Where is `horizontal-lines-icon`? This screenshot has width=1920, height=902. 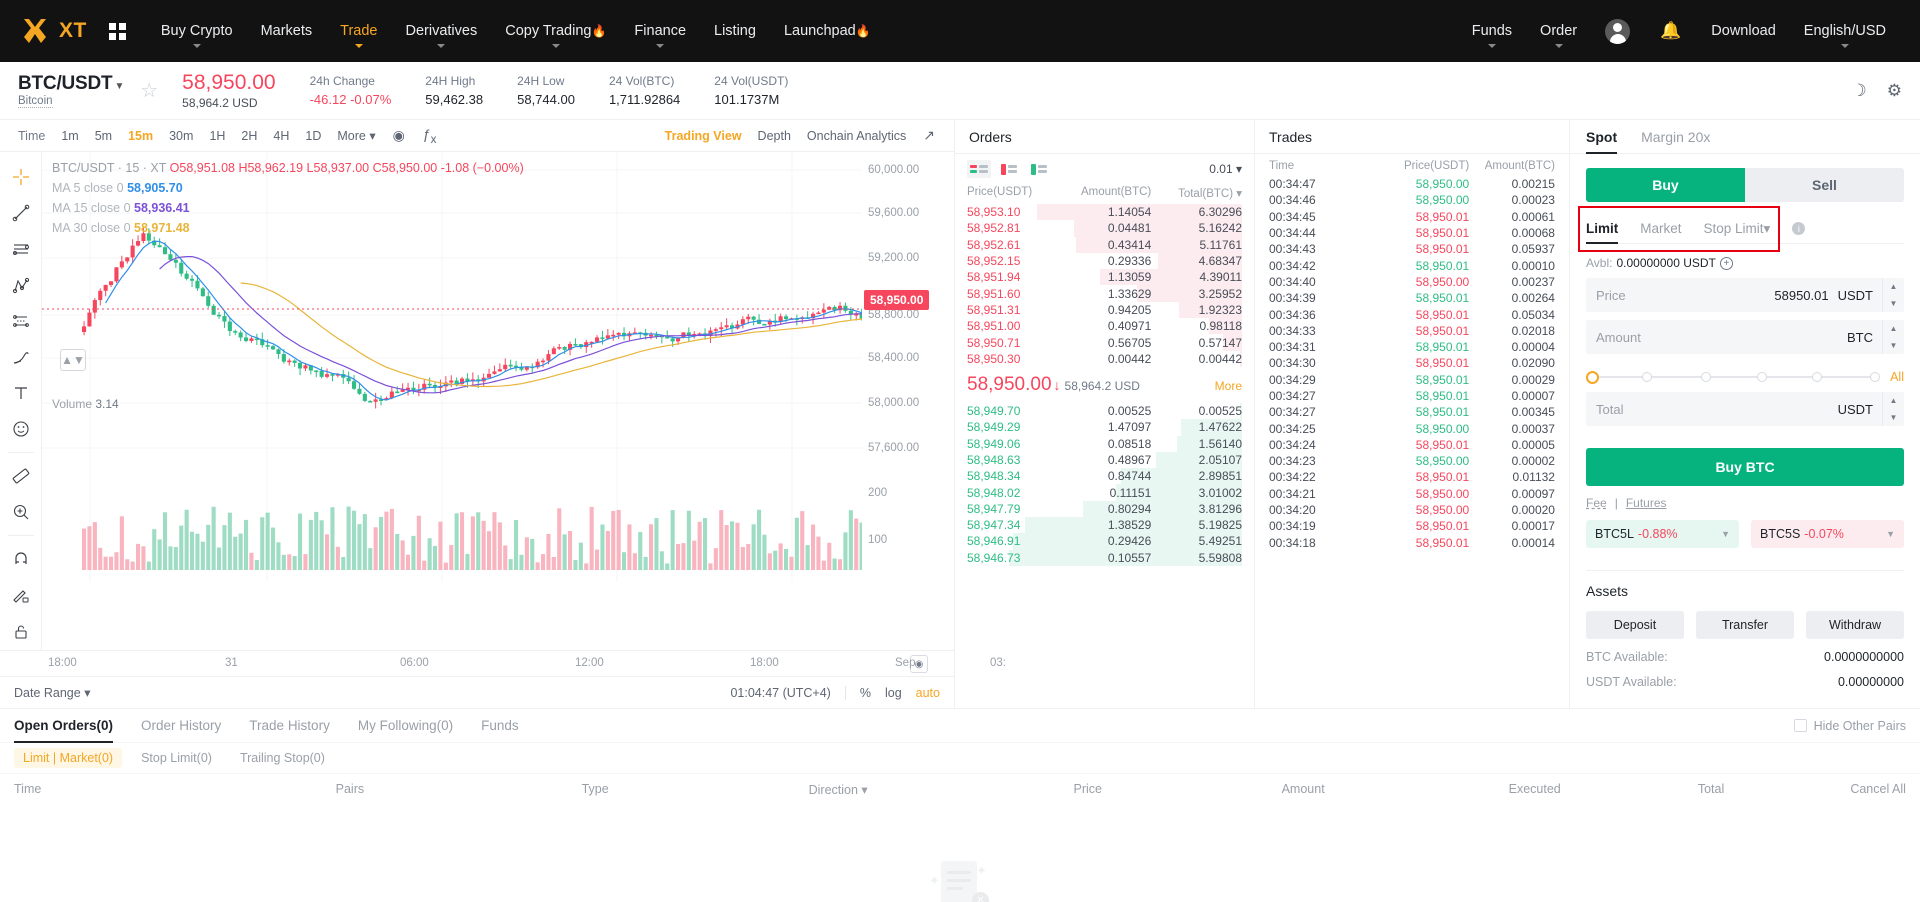 horizontal-lines-icon is located at coordinates (21, 249).